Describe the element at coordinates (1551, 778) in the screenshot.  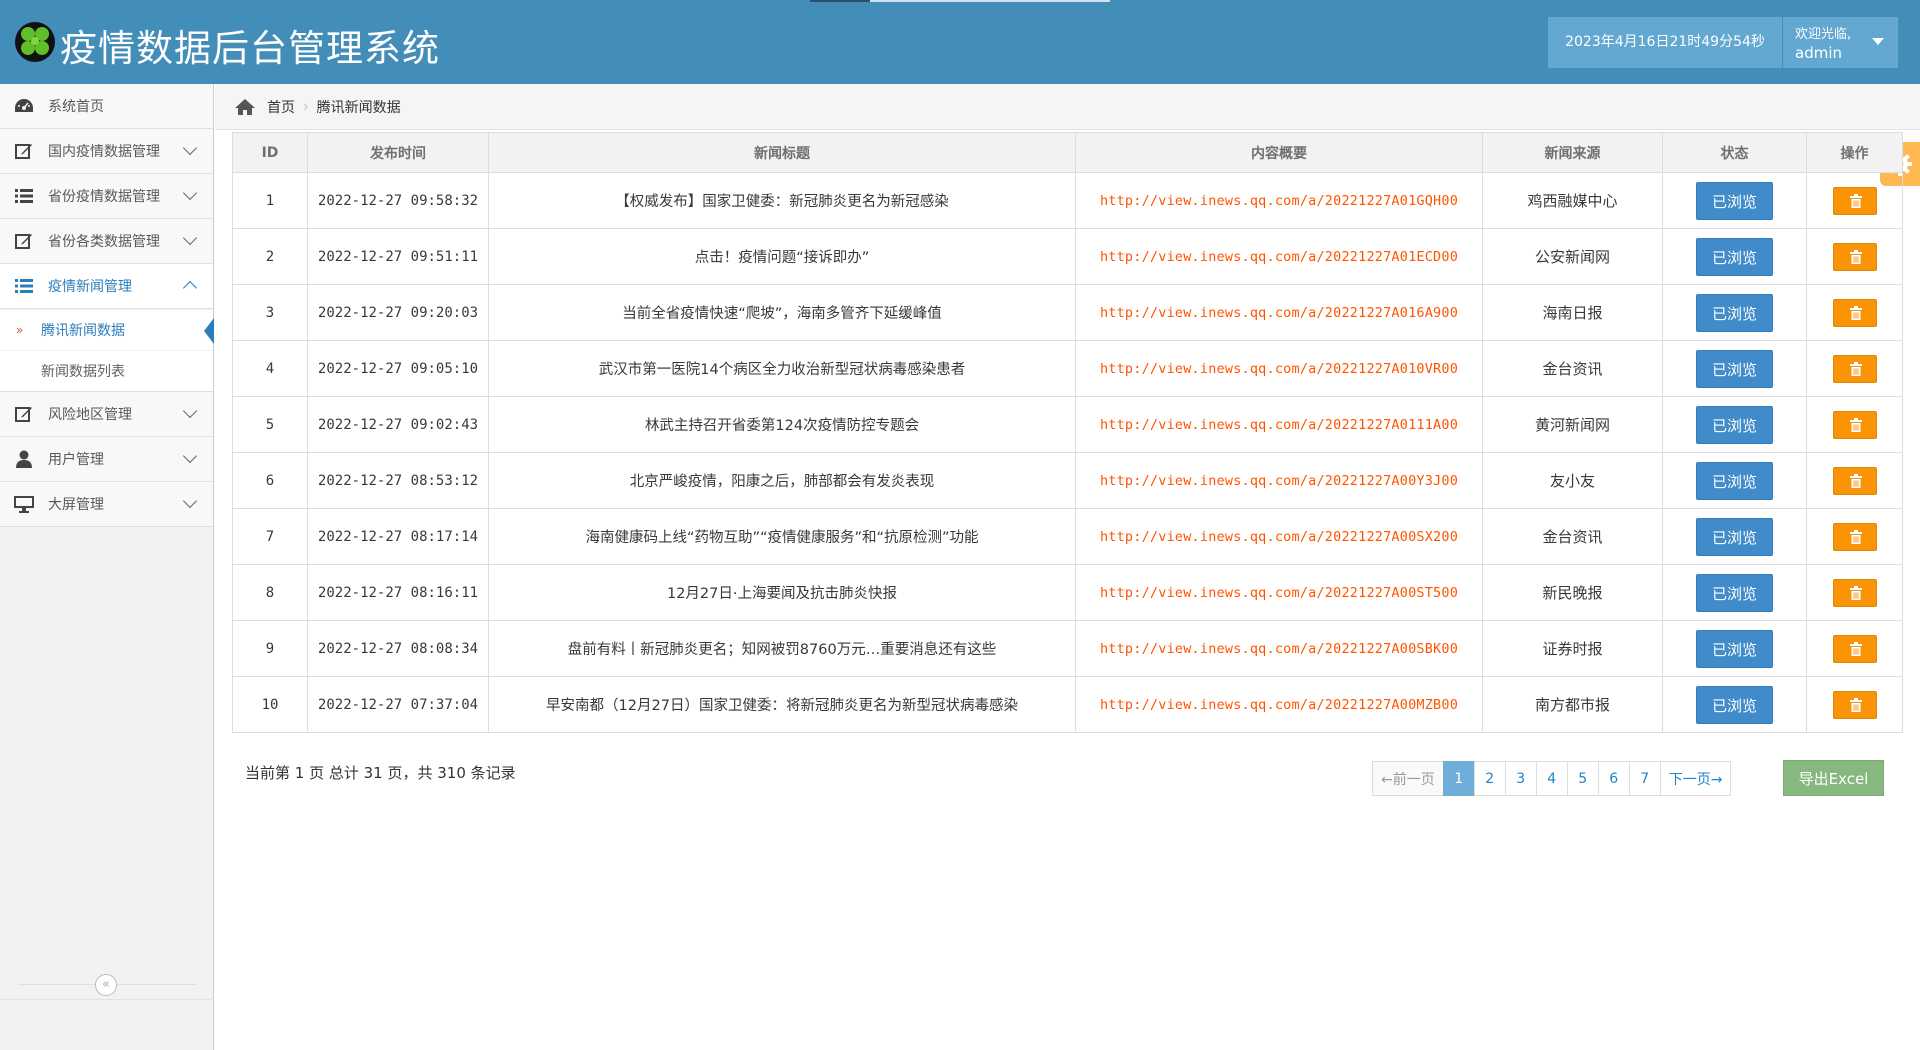
I see `page-button: 4` at that location.